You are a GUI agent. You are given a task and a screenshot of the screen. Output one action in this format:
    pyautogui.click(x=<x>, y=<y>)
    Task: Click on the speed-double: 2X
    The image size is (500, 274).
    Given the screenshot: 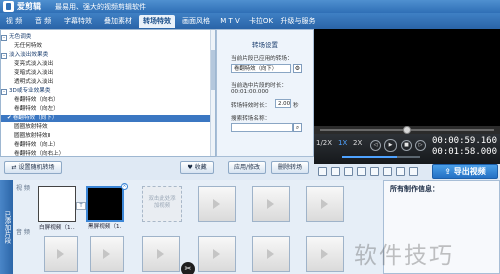 What is the action you would take?
    pyautogui.click(x=357, y=143)
    